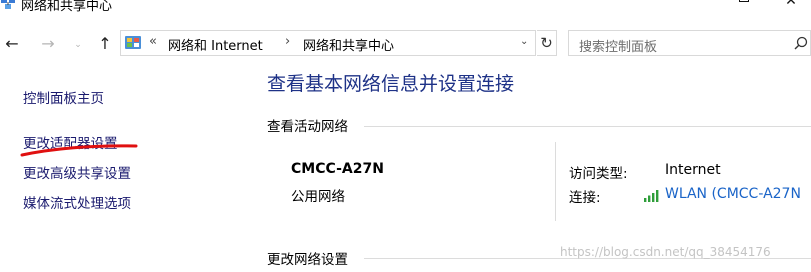 This screenshot has width=811, height=272. I want to click on page-title: 查看基本网络信息并设置连接, so click(391, 84).